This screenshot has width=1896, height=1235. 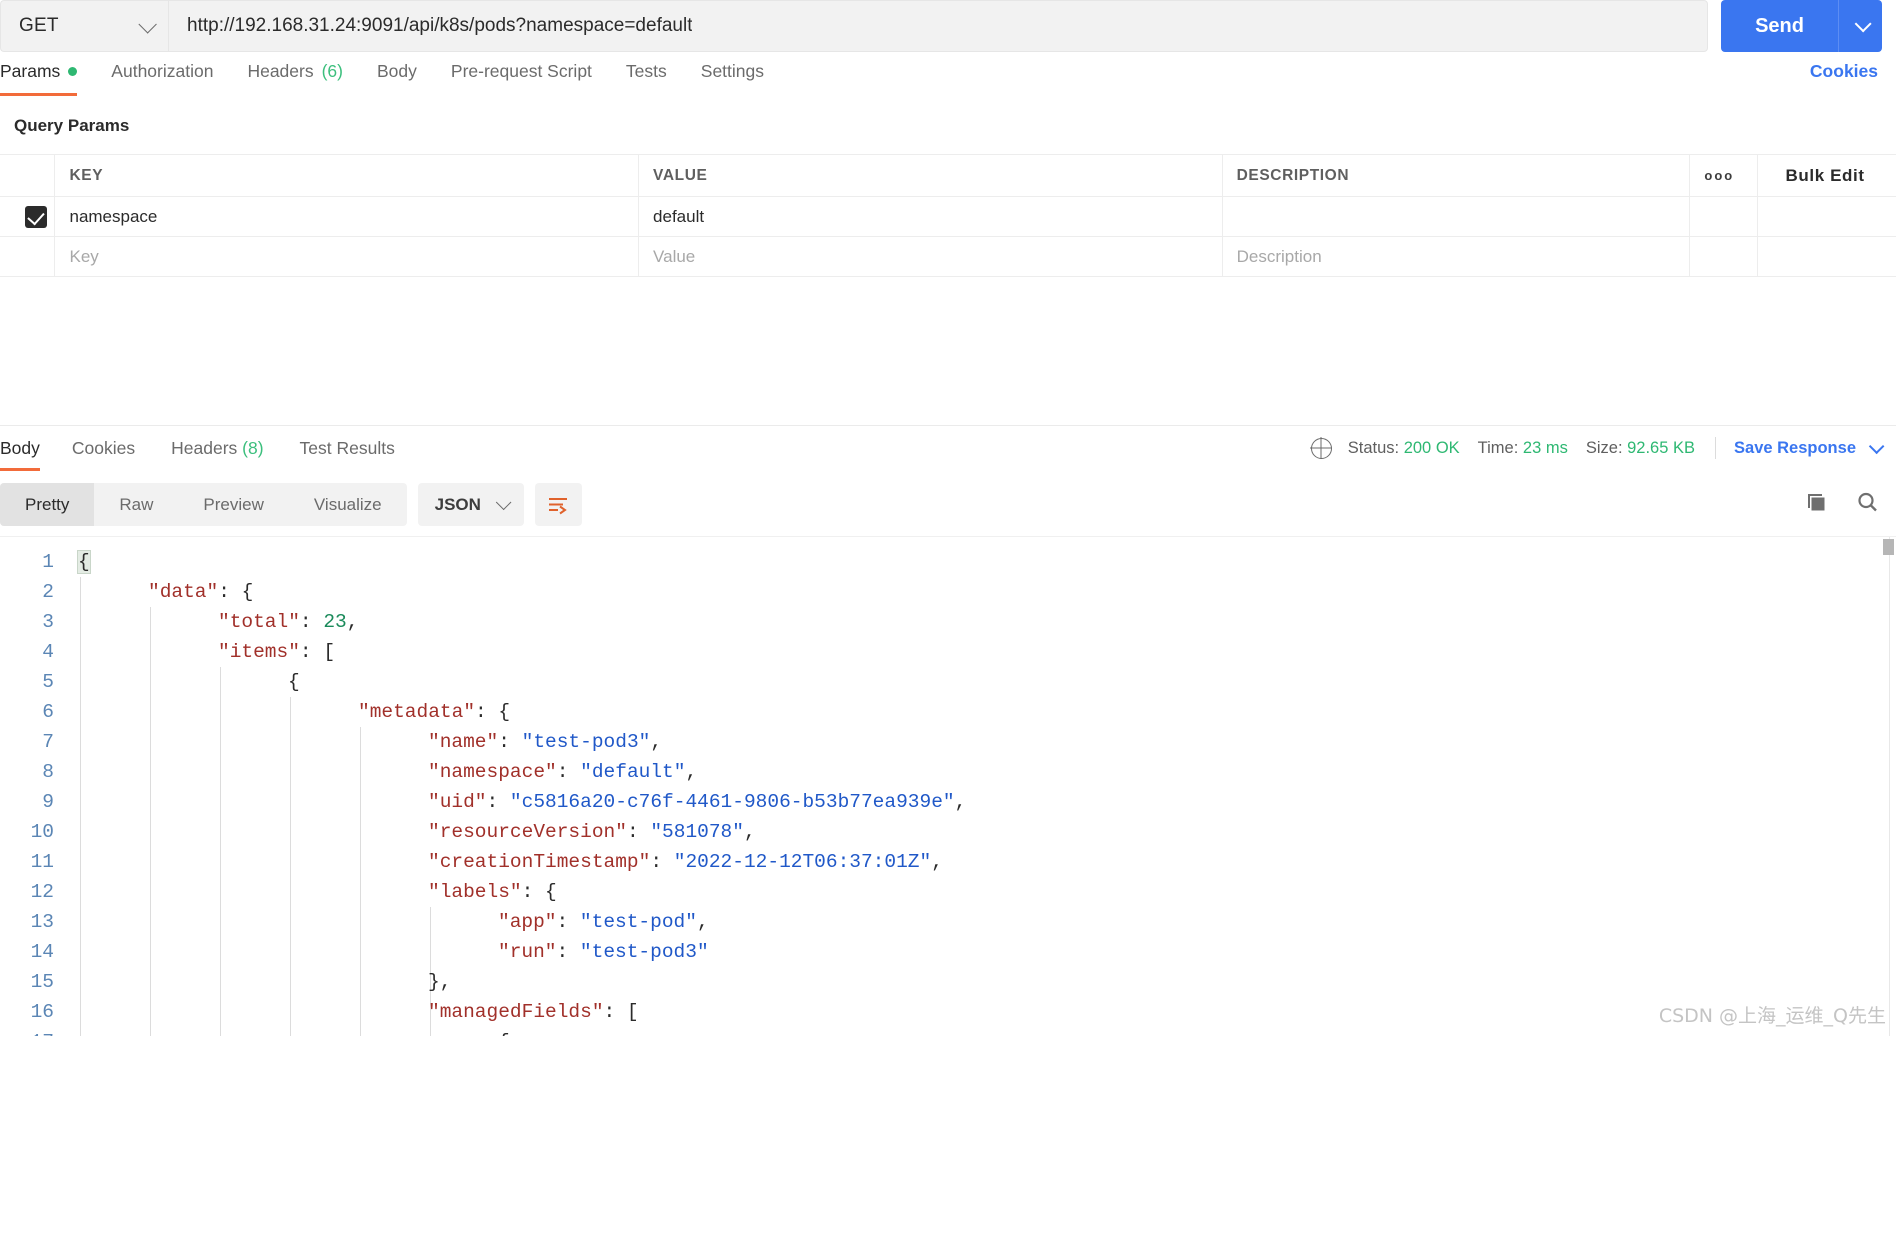 I want to click on response-body-toolbar: Pretty Raw Preview Visualize JSON, so click(x=948, y=503).